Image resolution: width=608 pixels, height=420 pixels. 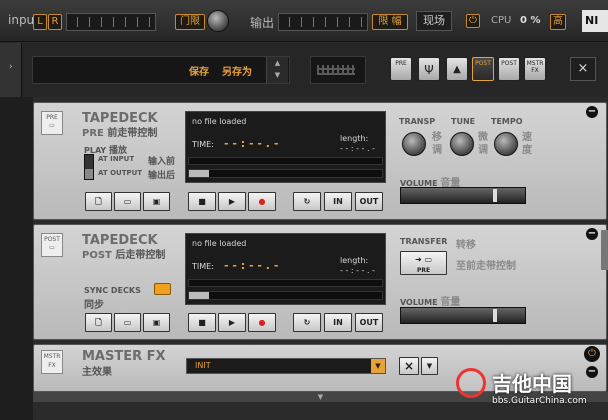 I want to click on floppy-icon: ▣, so click(x=156, y=201).